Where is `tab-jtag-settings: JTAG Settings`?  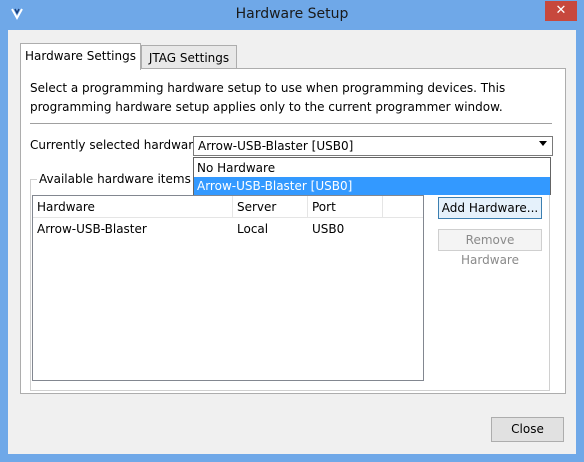 tab-jtag-settings: JTAG Settings is located at coordinates (189, 57).